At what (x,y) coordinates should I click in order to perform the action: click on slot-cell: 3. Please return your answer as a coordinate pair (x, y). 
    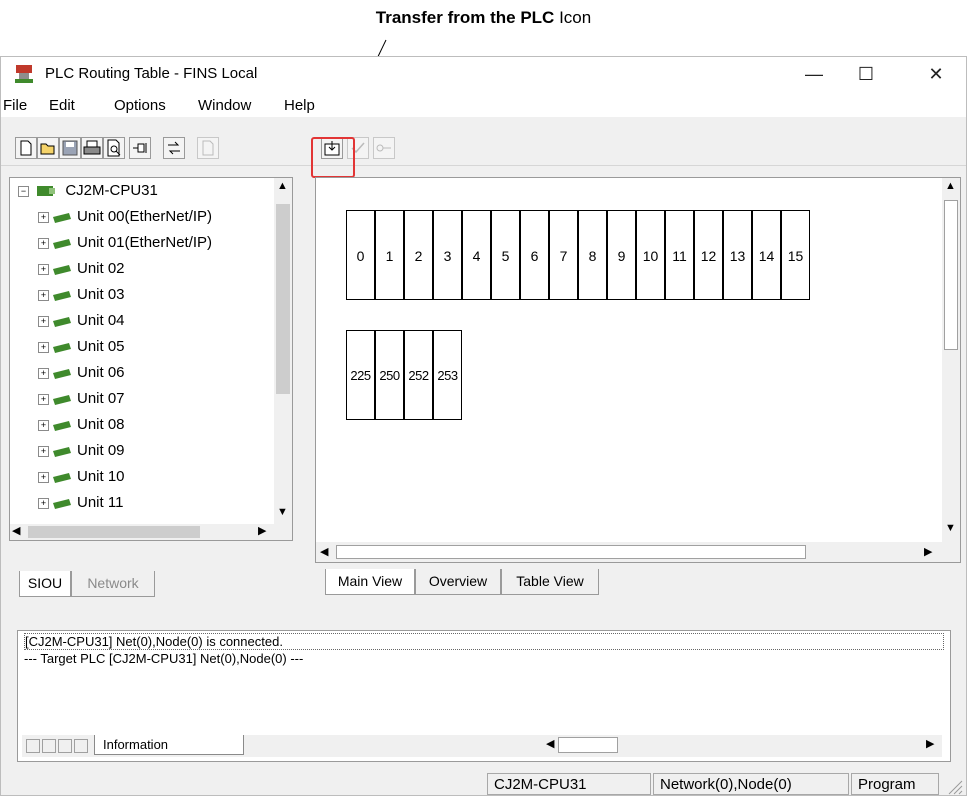
    Looking at the image, I should click on (447, 255).